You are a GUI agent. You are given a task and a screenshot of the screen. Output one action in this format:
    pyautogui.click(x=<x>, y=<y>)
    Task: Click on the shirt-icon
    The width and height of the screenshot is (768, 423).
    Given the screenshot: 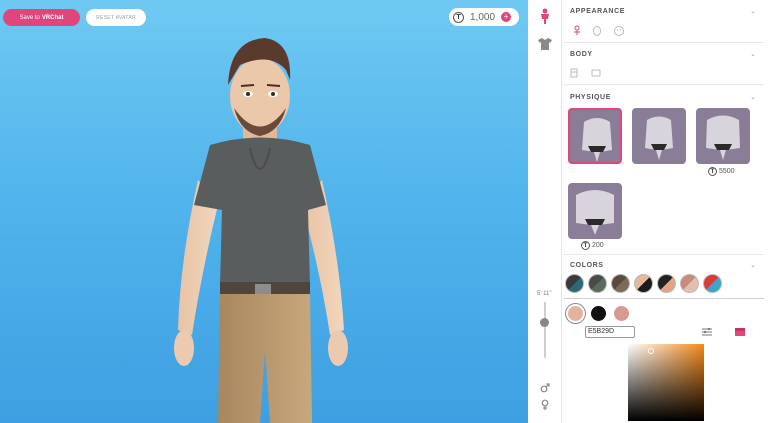 What is the action you would take?
    pyautogui.click(x=545, y=44)
    